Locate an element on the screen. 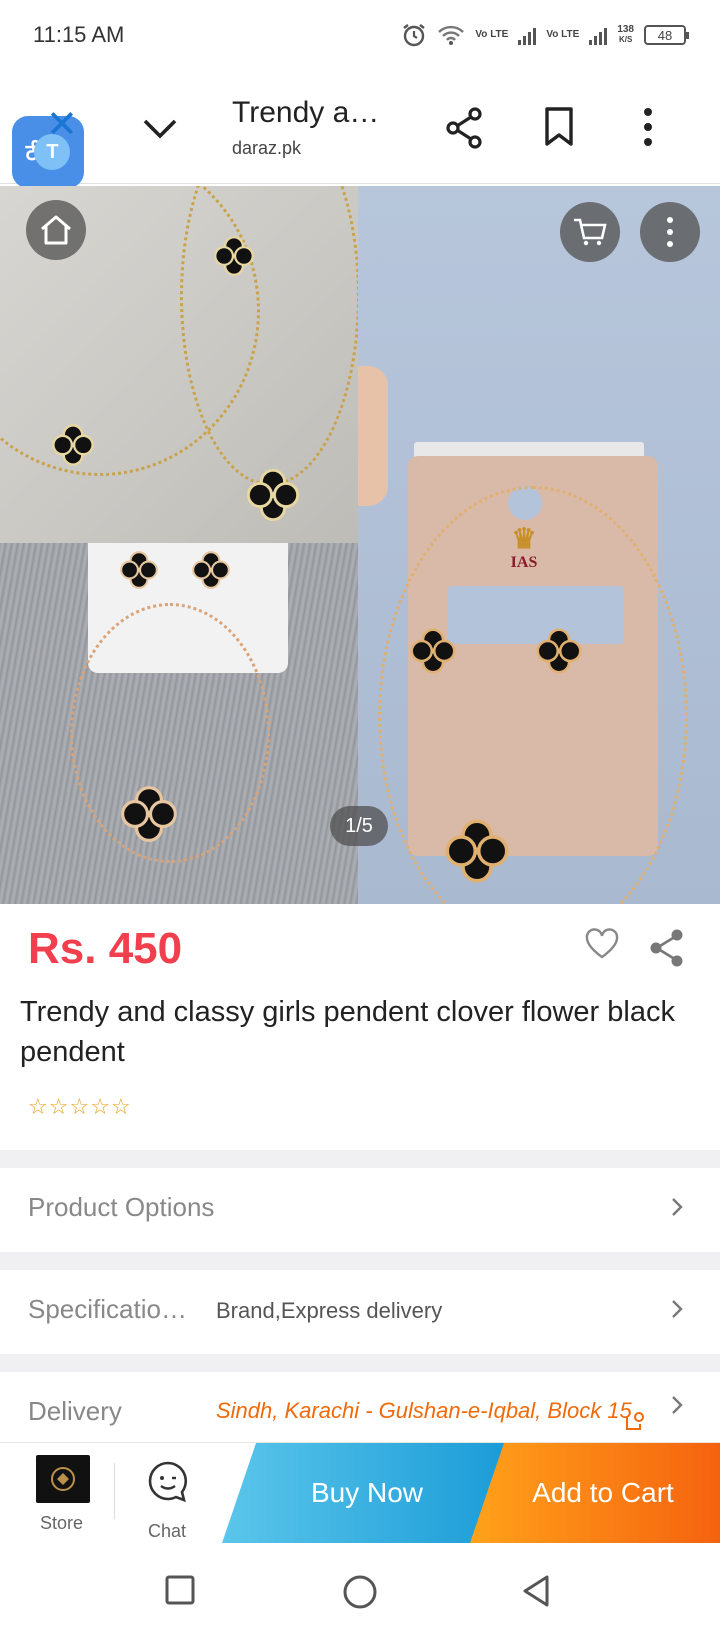 Image resolution: width=720 pixels, height=1640 pixels. header-more-button is located at coordinates (648, 129).